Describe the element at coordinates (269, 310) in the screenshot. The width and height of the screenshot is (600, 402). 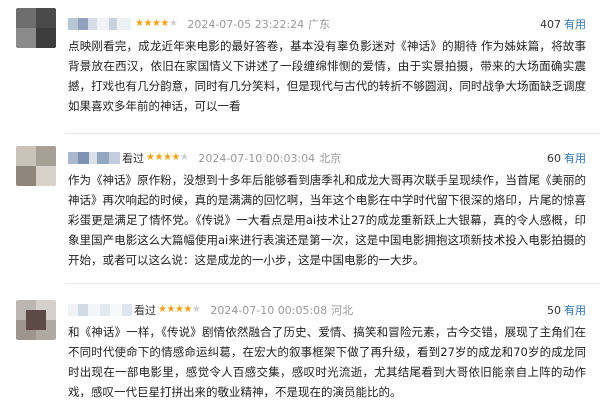
I see `review-timestamp: 2024-07-10 00:05:08` at that location.